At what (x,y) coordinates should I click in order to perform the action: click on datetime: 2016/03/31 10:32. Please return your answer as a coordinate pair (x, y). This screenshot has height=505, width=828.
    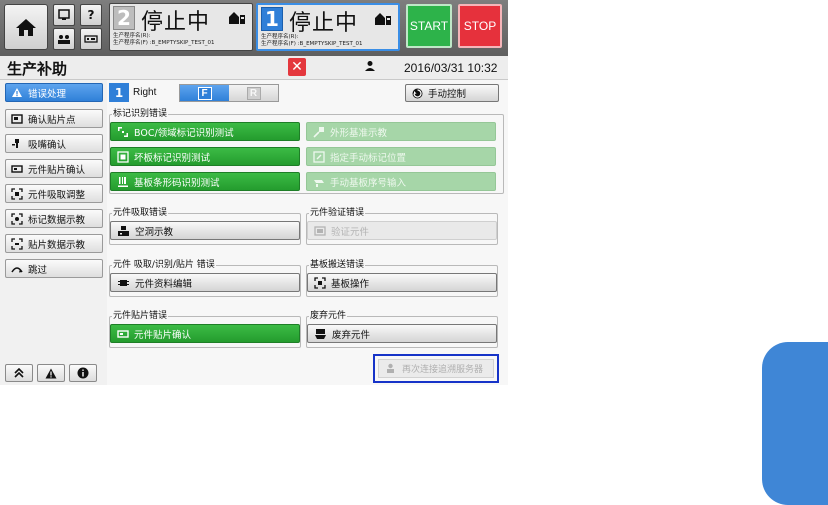
    Looking at the image, I should click on (451, 68).